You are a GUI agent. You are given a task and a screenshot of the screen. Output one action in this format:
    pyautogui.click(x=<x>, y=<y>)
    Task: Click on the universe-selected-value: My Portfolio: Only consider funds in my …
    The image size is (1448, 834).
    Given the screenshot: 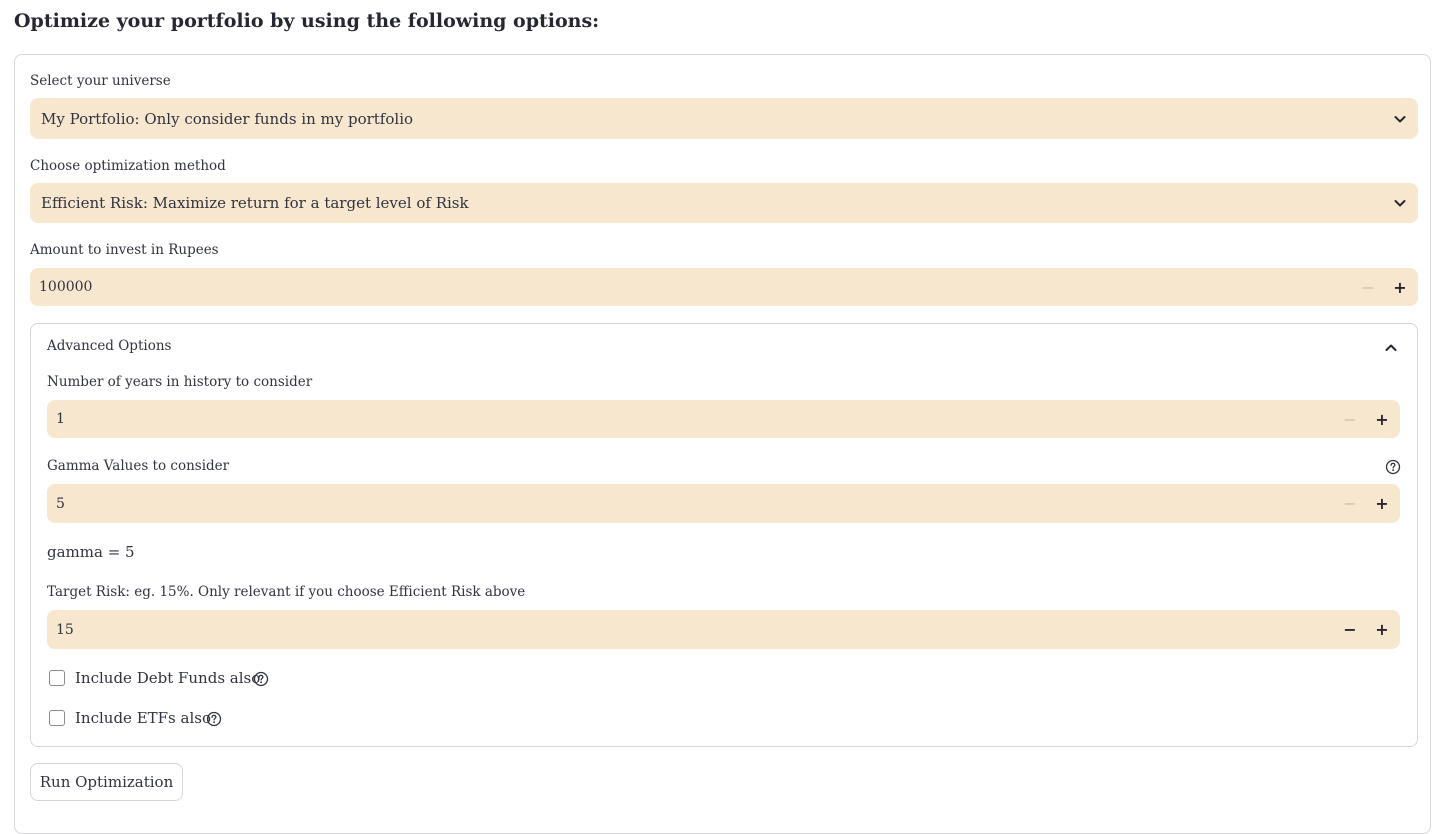 What is the action you would take?
    pyautogui.click(x=227, y=118)
    